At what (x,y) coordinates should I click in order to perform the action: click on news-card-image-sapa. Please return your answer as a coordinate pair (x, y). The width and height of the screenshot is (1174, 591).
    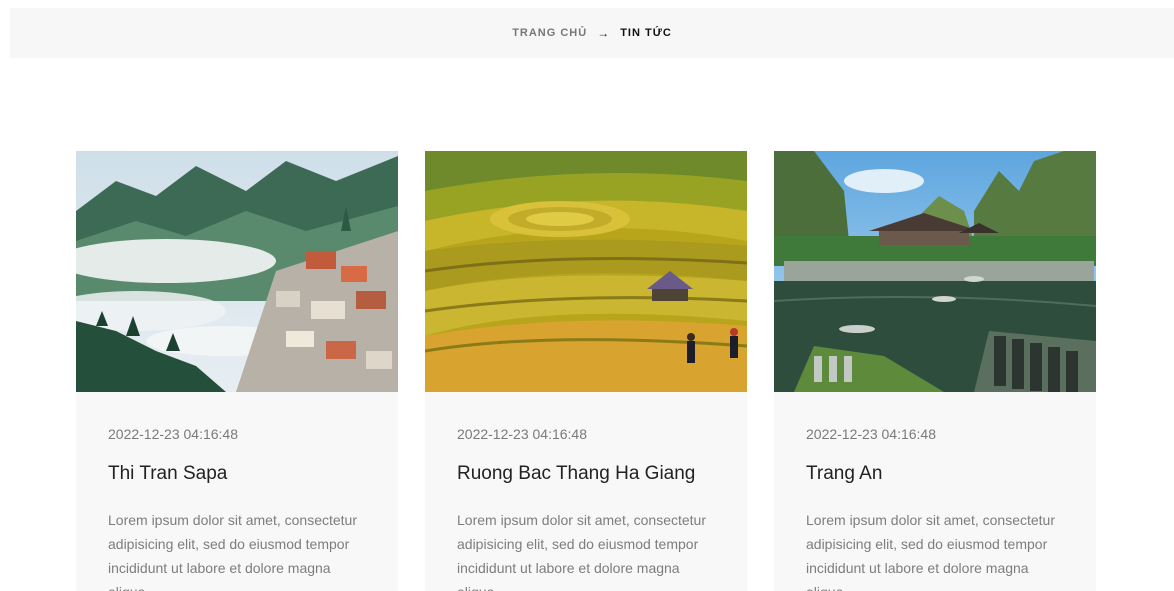
    Looking at the image, I should click on (237, 271).